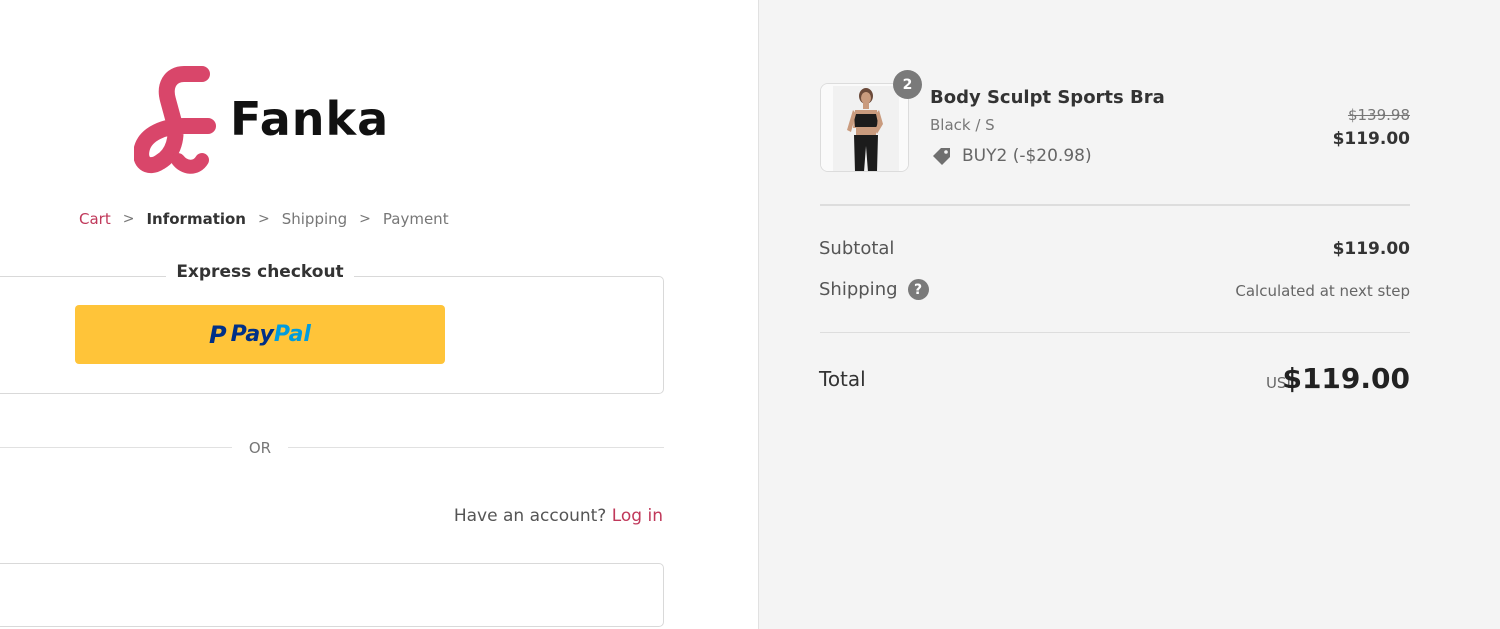 This screenshot has width=1500, height=629. What do you see at coordinates (310, 119) in the screenshot?
I see `logo-wordmark: Fanka` at bounding box center [310, 119].